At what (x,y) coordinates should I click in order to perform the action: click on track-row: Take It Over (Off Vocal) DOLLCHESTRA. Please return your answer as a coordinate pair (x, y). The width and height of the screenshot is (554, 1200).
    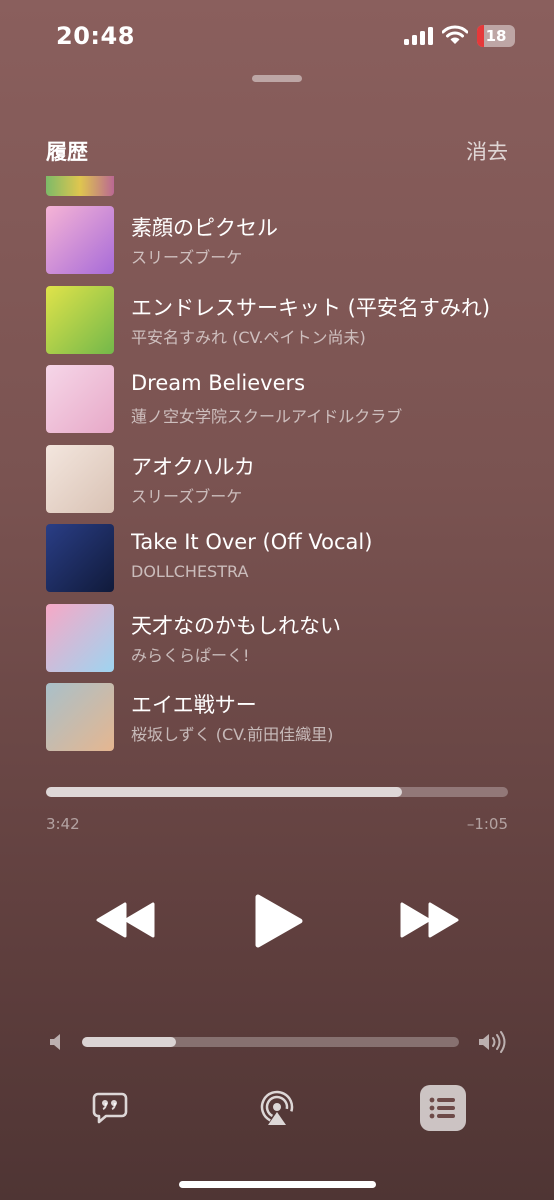
    Looking at the image, I should click on (277, 559).